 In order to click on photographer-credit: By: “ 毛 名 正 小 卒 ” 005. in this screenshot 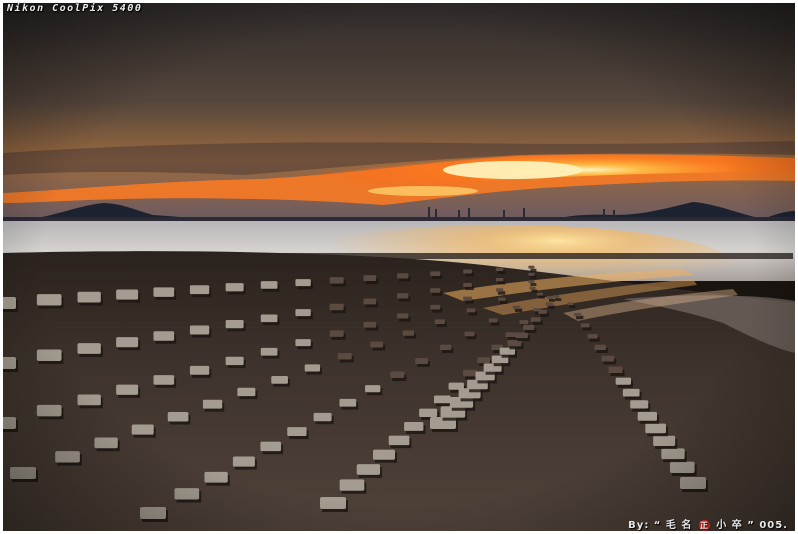, I will do `click(708, 523)`.